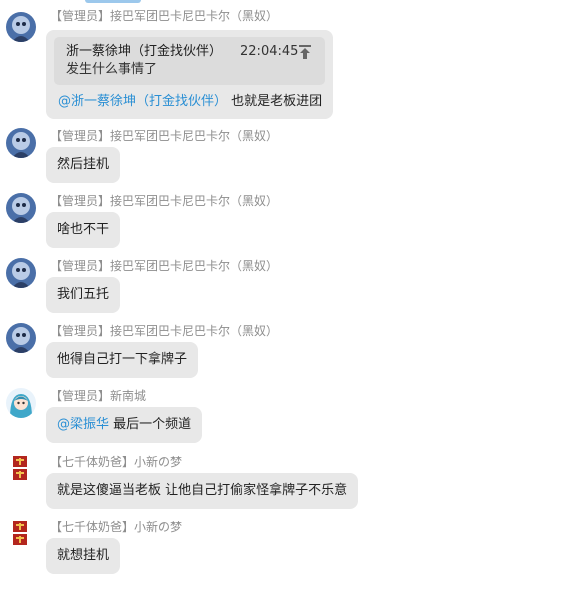 The height and width of the screenshot is (597, 563). I want to click on jump-to-message-icon, so click(305, 55).